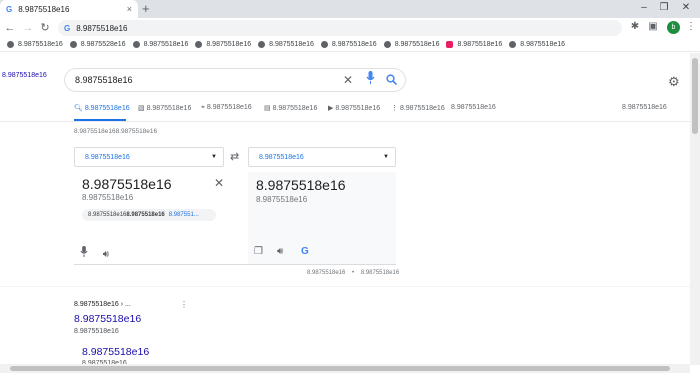 The height and width of the screenshot is (373, 700). What do you see at coordinates (664, 7) in the screenshot?
I see `maximize-button: ❐` at bounding box center [664, 7].